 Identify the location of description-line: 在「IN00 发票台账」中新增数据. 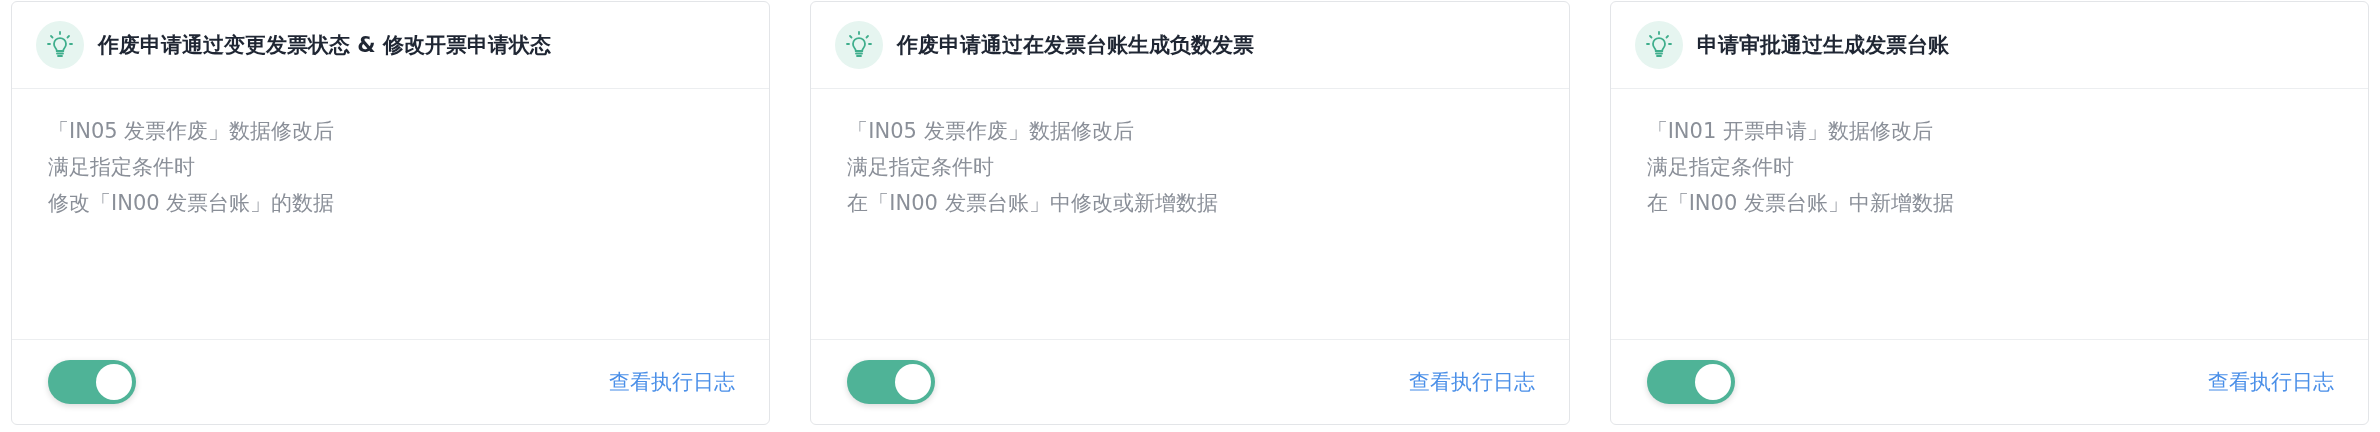
(1800, 203).